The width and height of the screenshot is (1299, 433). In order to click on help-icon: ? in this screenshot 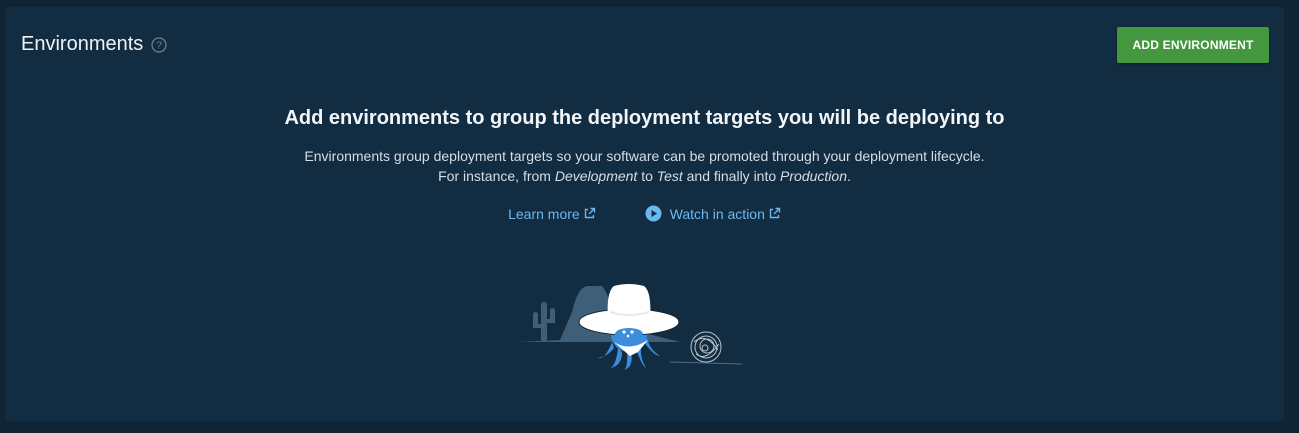, I will do `click(159, 44)`.